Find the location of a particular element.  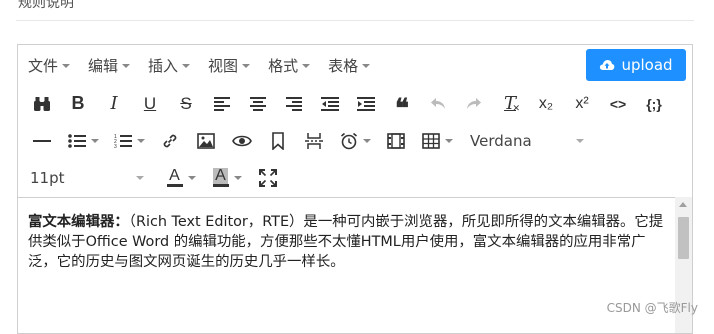

link-button is located at coordinates (170, 141).